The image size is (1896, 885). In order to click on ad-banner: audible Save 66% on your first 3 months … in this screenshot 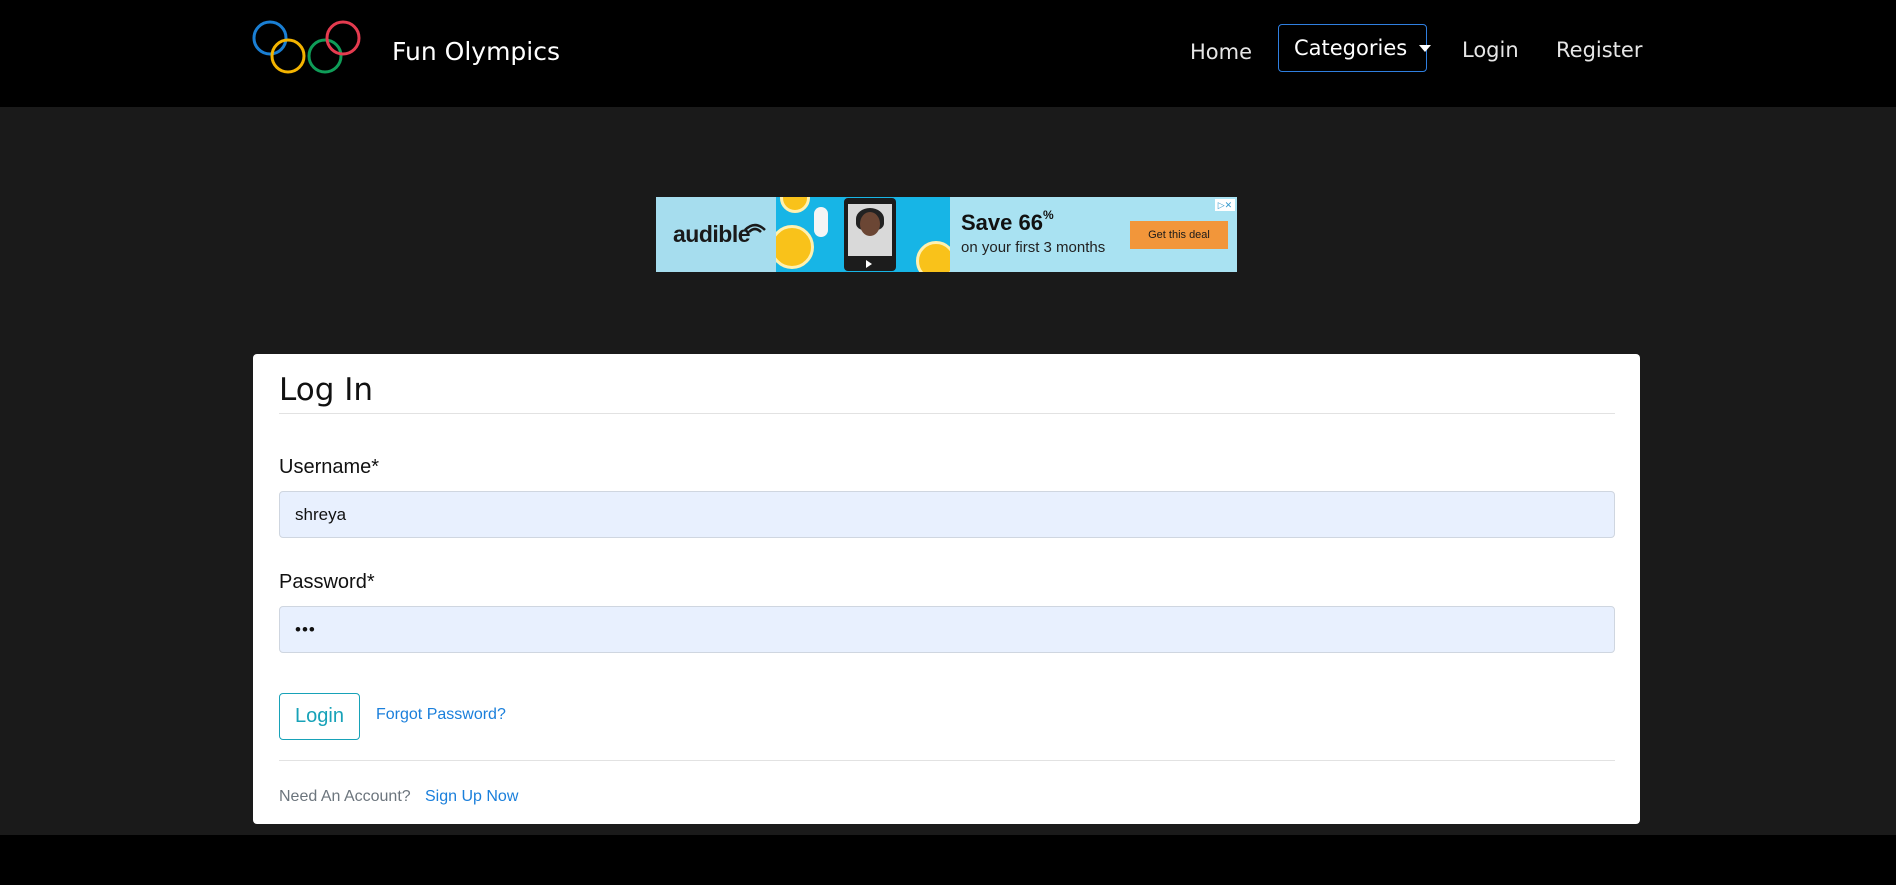, I will do `click(946, 234)`.